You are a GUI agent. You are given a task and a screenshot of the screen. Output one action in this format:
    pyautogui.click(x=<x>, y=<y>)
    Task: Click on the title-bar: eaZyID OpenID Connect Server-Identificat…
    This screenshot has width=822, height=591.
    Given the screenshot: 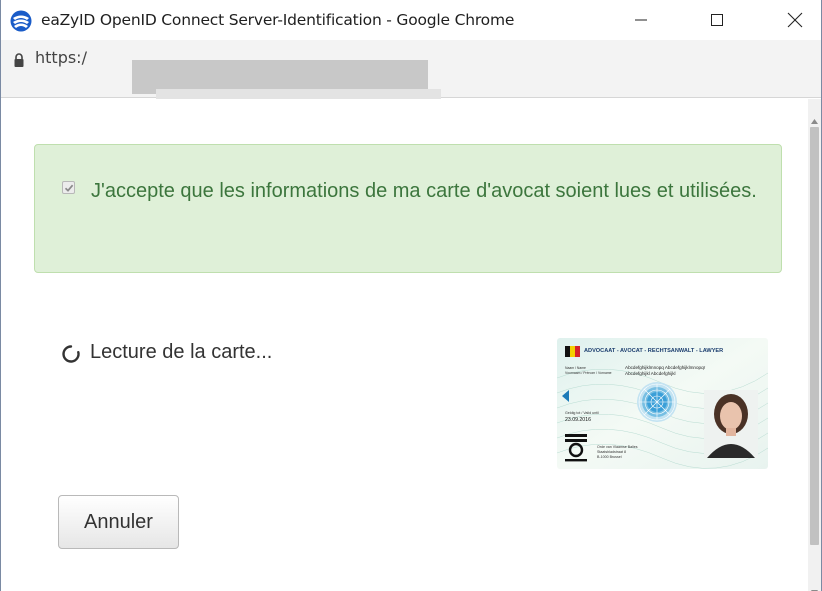 What is the action you would take?
    pyautogui.click(x=411, y=20)
    